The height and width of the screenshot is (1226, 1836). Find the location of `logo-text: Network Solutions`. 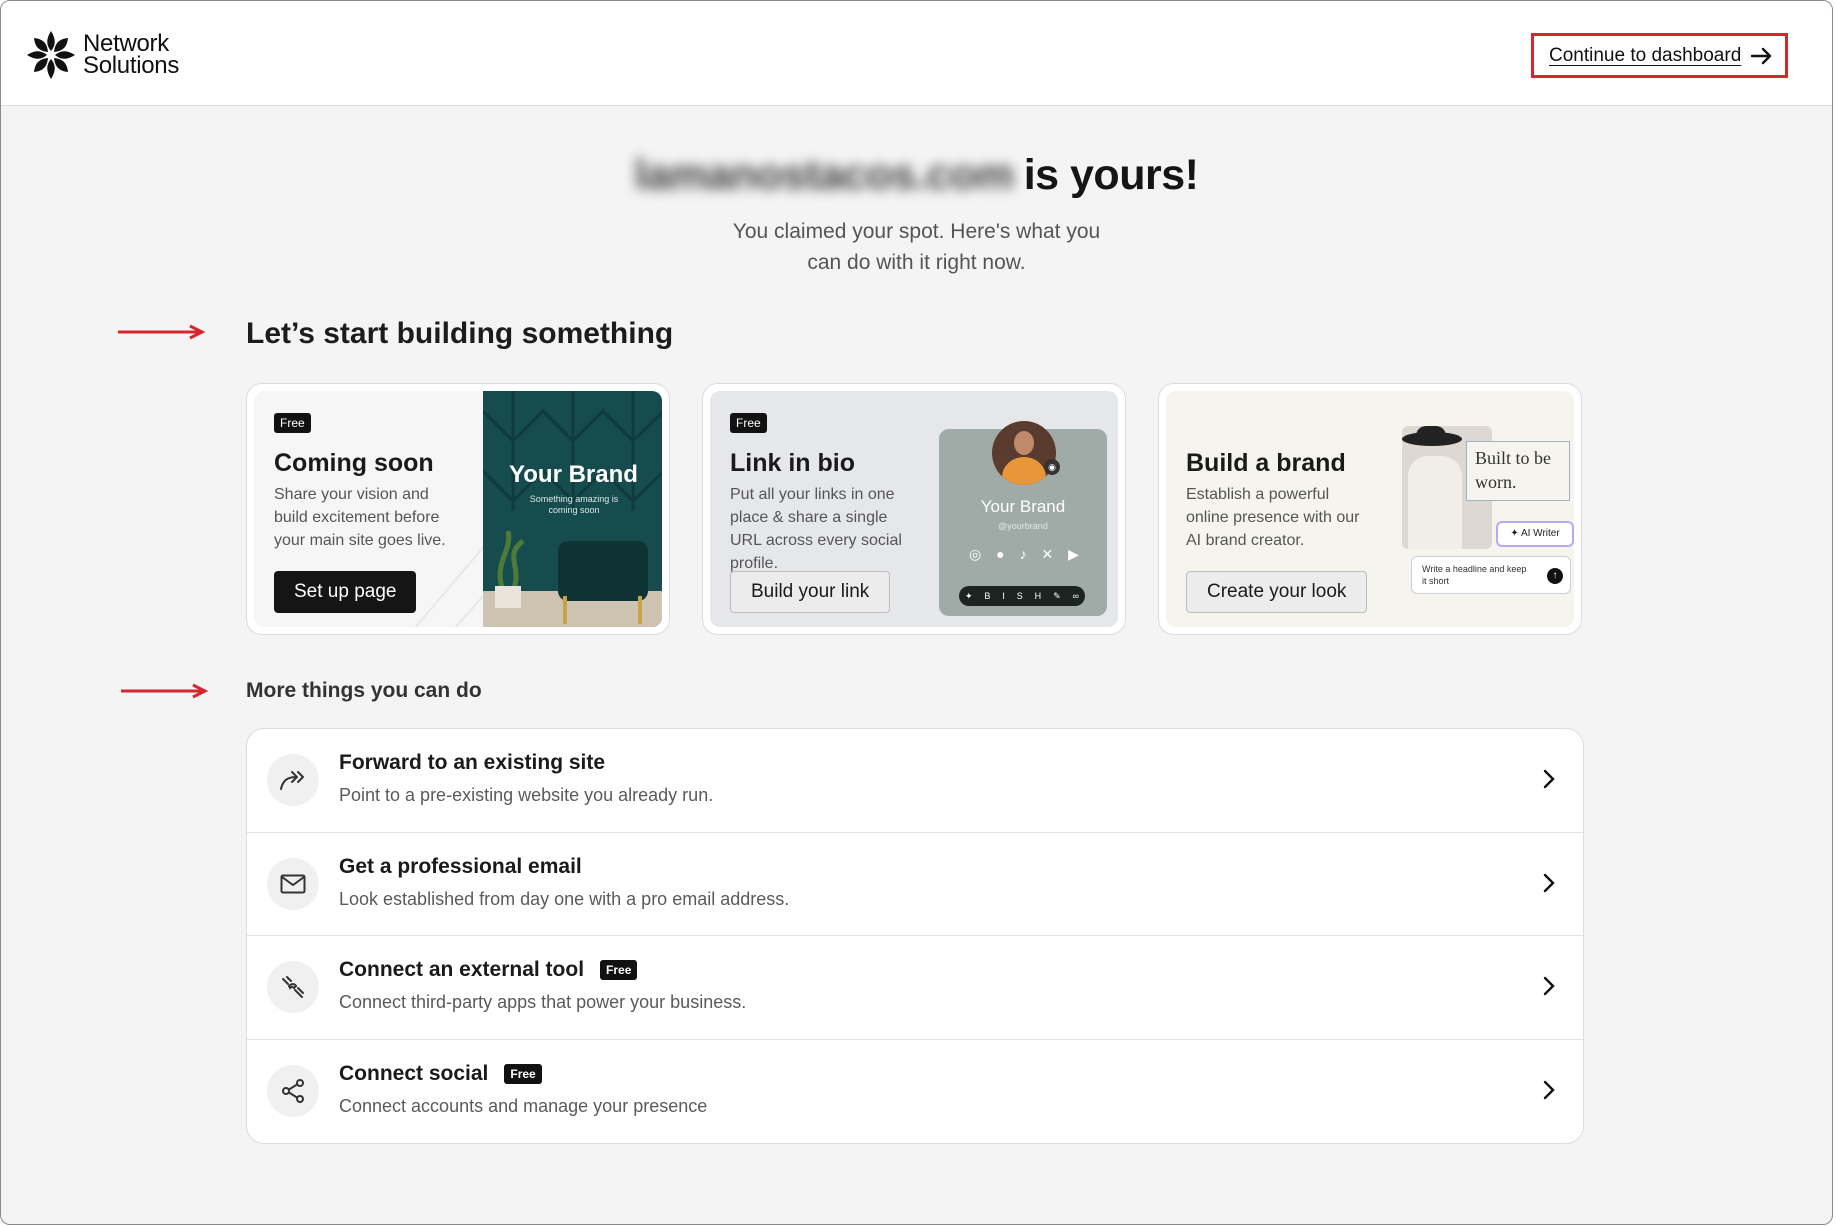

logo-text: Network Solutions is located at coordinates (131, 55).